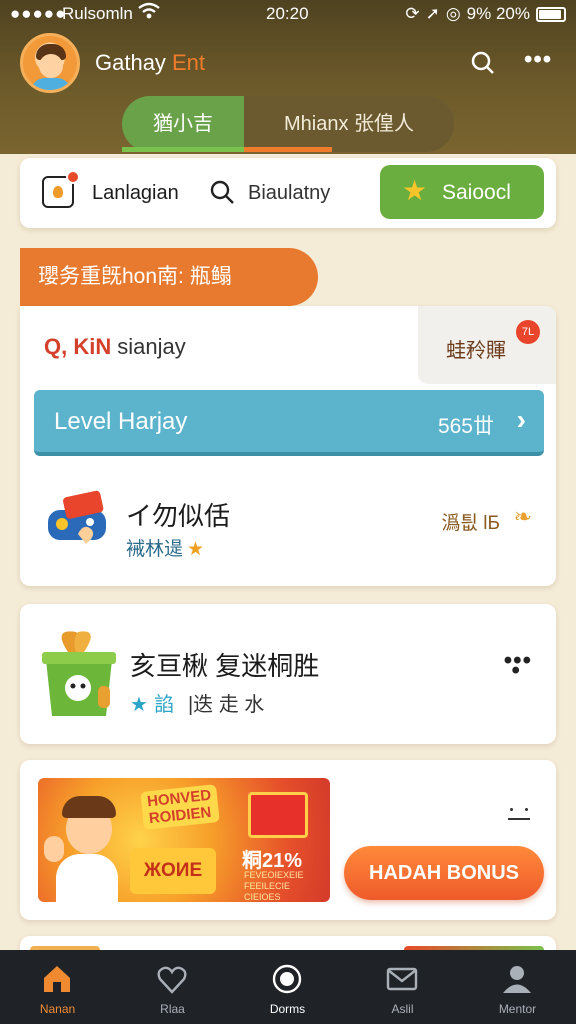 Image resolution: width=576 pixels, height=1024 pixels. I want to click on more-options-icon: •••, so click(539, 62).